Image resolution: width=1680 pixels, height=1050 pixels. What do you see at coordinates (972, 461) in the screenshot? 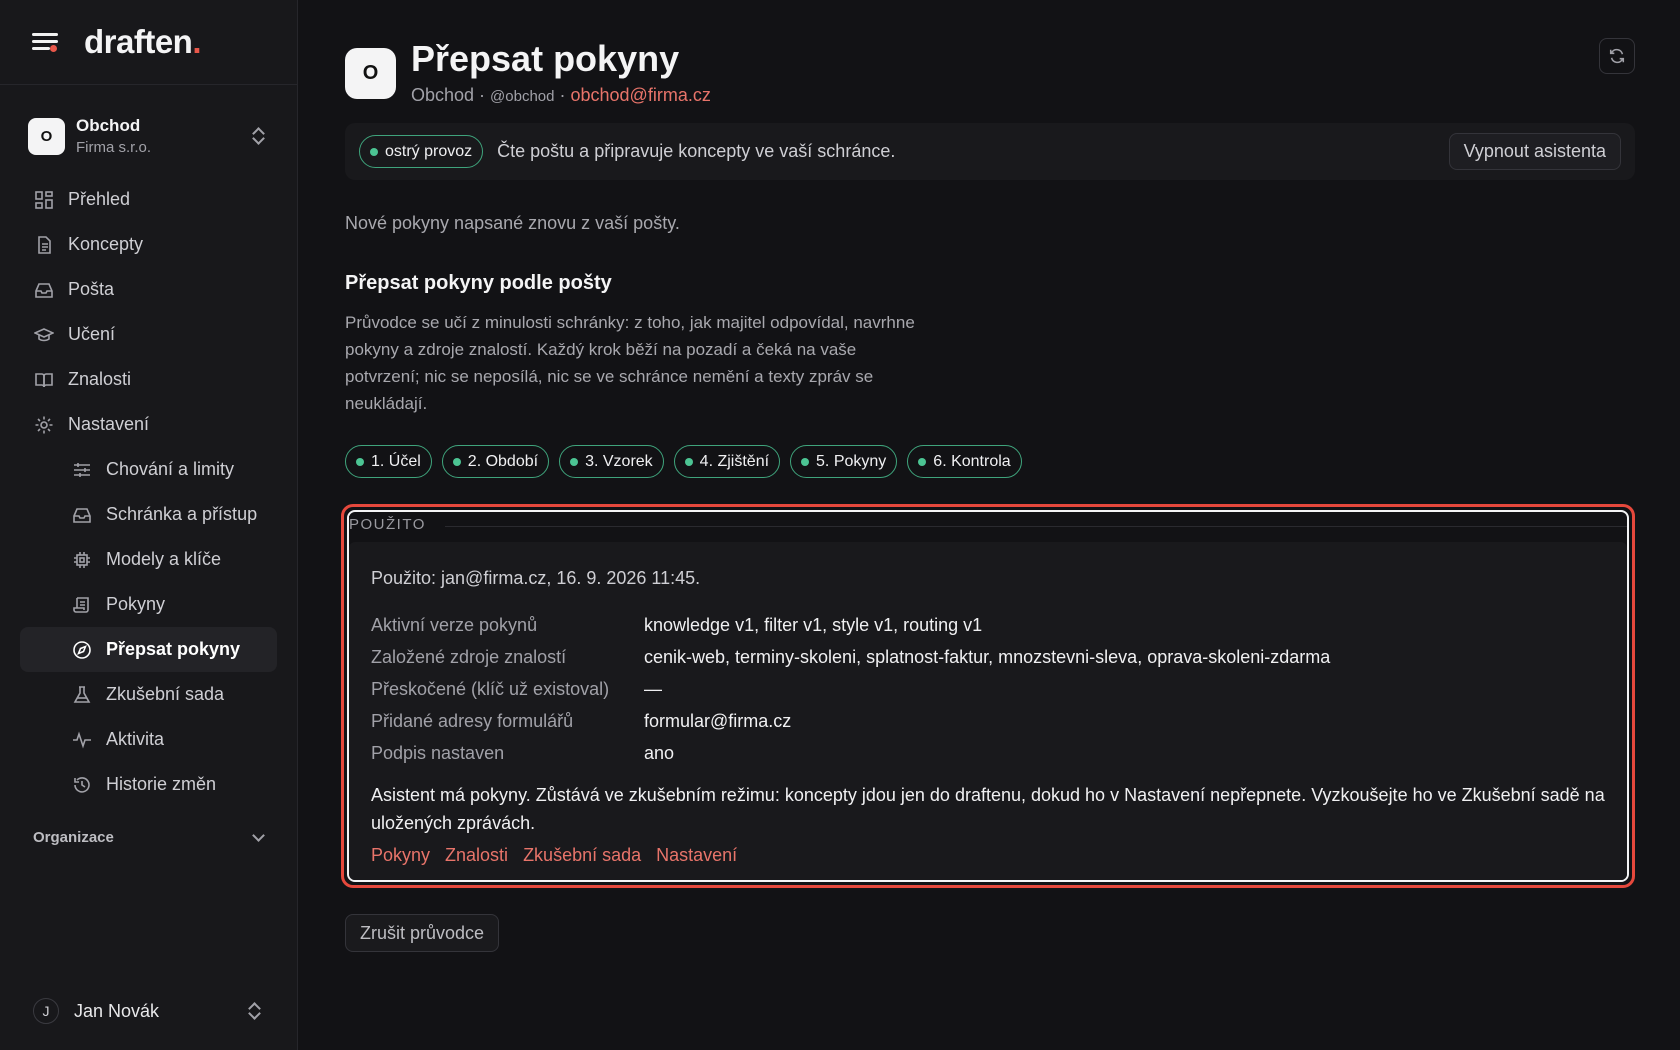
I see `step-label: 6. Kontrola` at bounding box center [972, 461].